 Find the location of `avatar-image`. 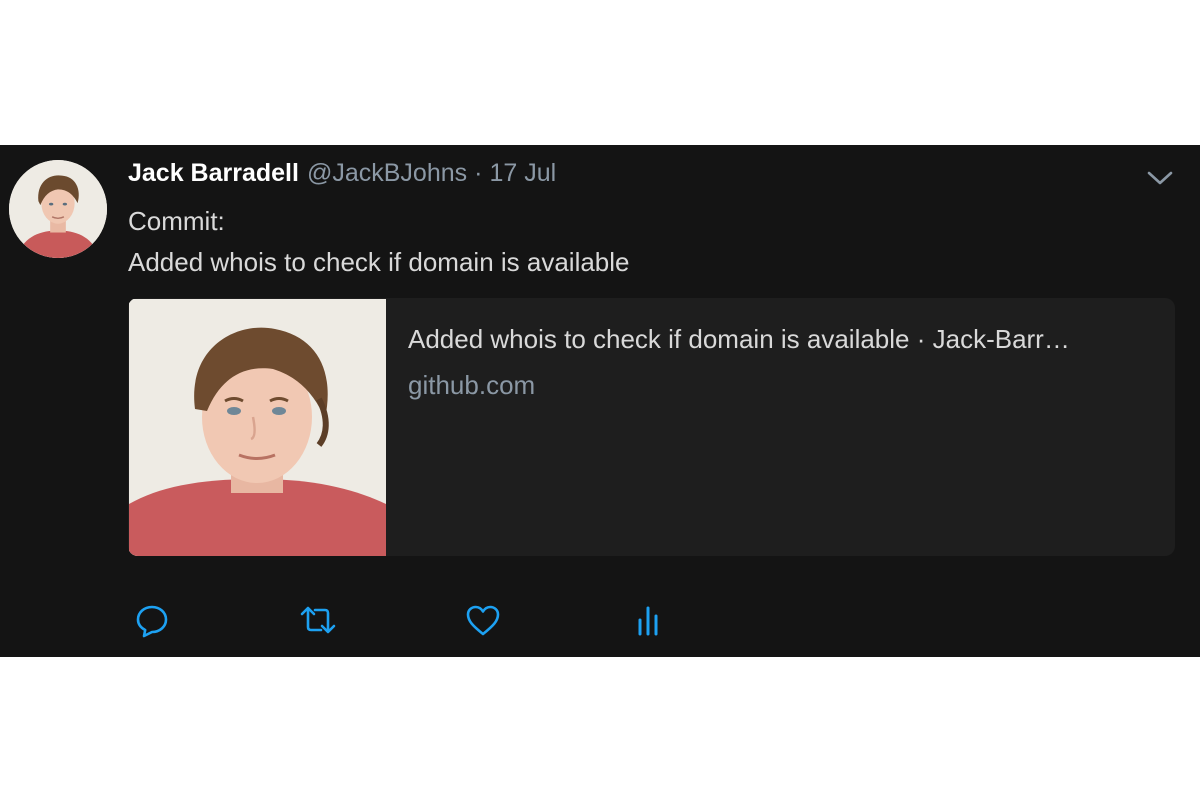

avatar-image is located at coordinates (58, 209).